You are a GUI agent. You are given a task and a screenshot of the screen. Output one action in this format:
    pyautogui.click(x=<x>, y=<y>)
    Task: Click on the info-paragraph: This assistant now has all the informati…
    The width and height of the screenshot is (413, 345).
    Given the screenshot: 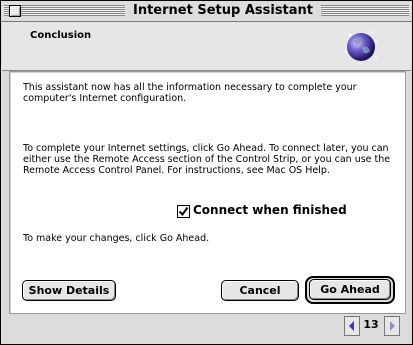 What is the action you would take?
    pyautogui.click(x=190, y=93)
    